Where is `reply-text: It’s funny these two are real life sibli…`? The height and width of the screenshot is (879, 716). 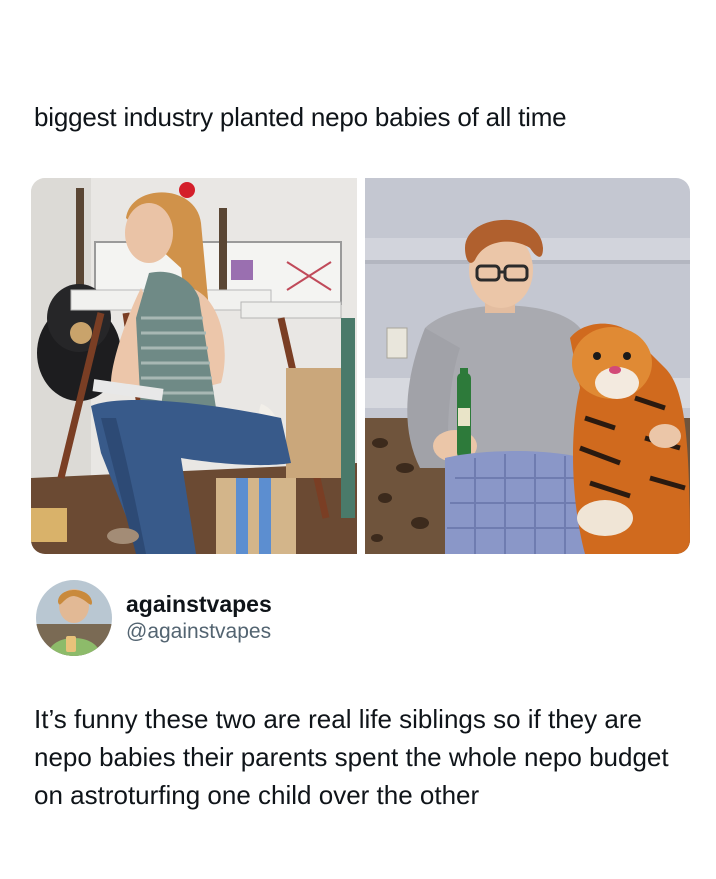
reply-text: It’s funny these two are real life sibli… is located at coordinates (351, 757).